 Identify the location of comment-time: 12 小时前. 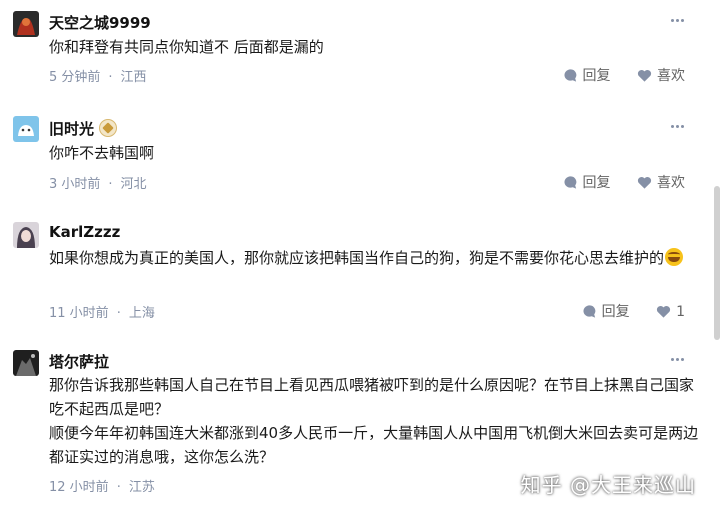
(79, 487).